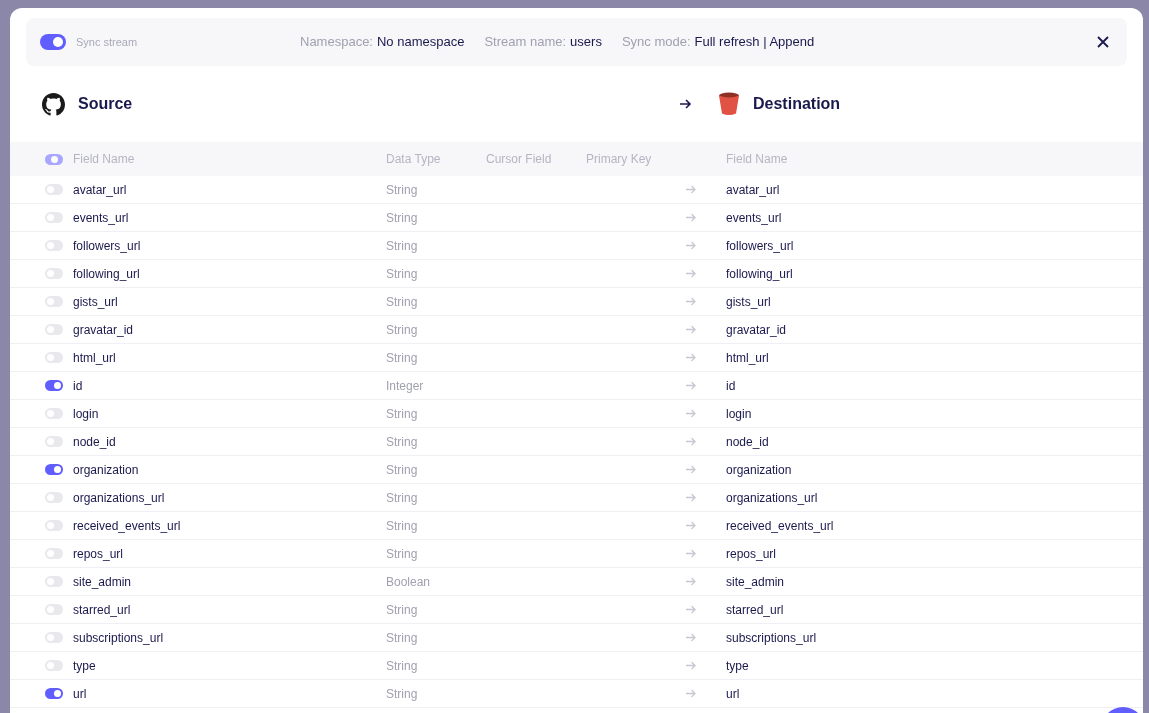 The image size is (1149, 713). What do you see at coordinates (80, 694) in the screenshot?
I see `field-name: url` at bounding box center [80, 694].